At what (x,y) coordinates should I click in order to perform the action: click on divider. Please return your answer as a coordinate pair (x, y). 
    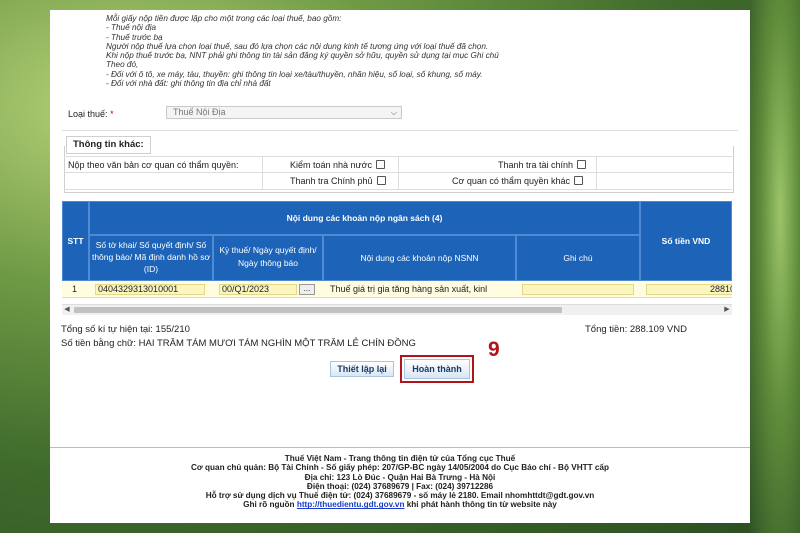
    Looking at the image, I should click on (400, 130).